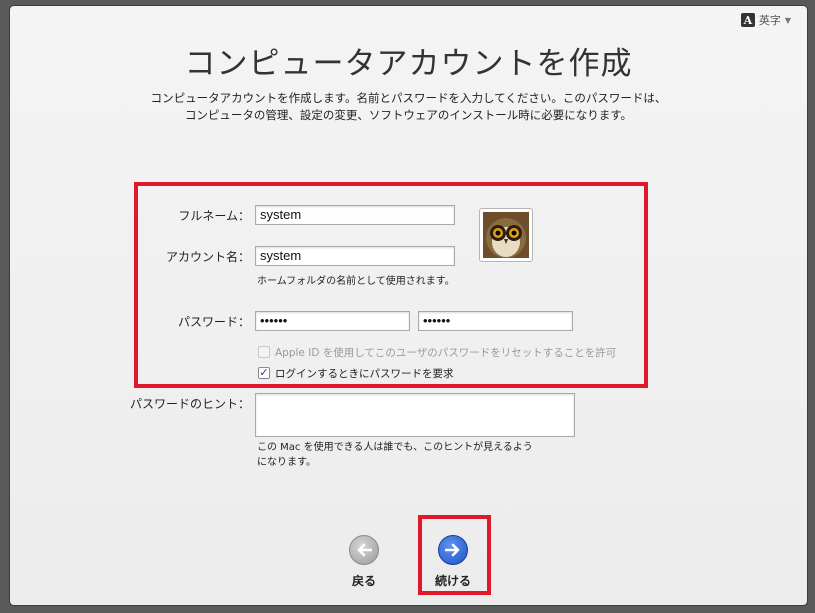  Describe the element at coordinates (787, 20) in the screenshot. I see `chevron-down-icon: ▼` at that location.